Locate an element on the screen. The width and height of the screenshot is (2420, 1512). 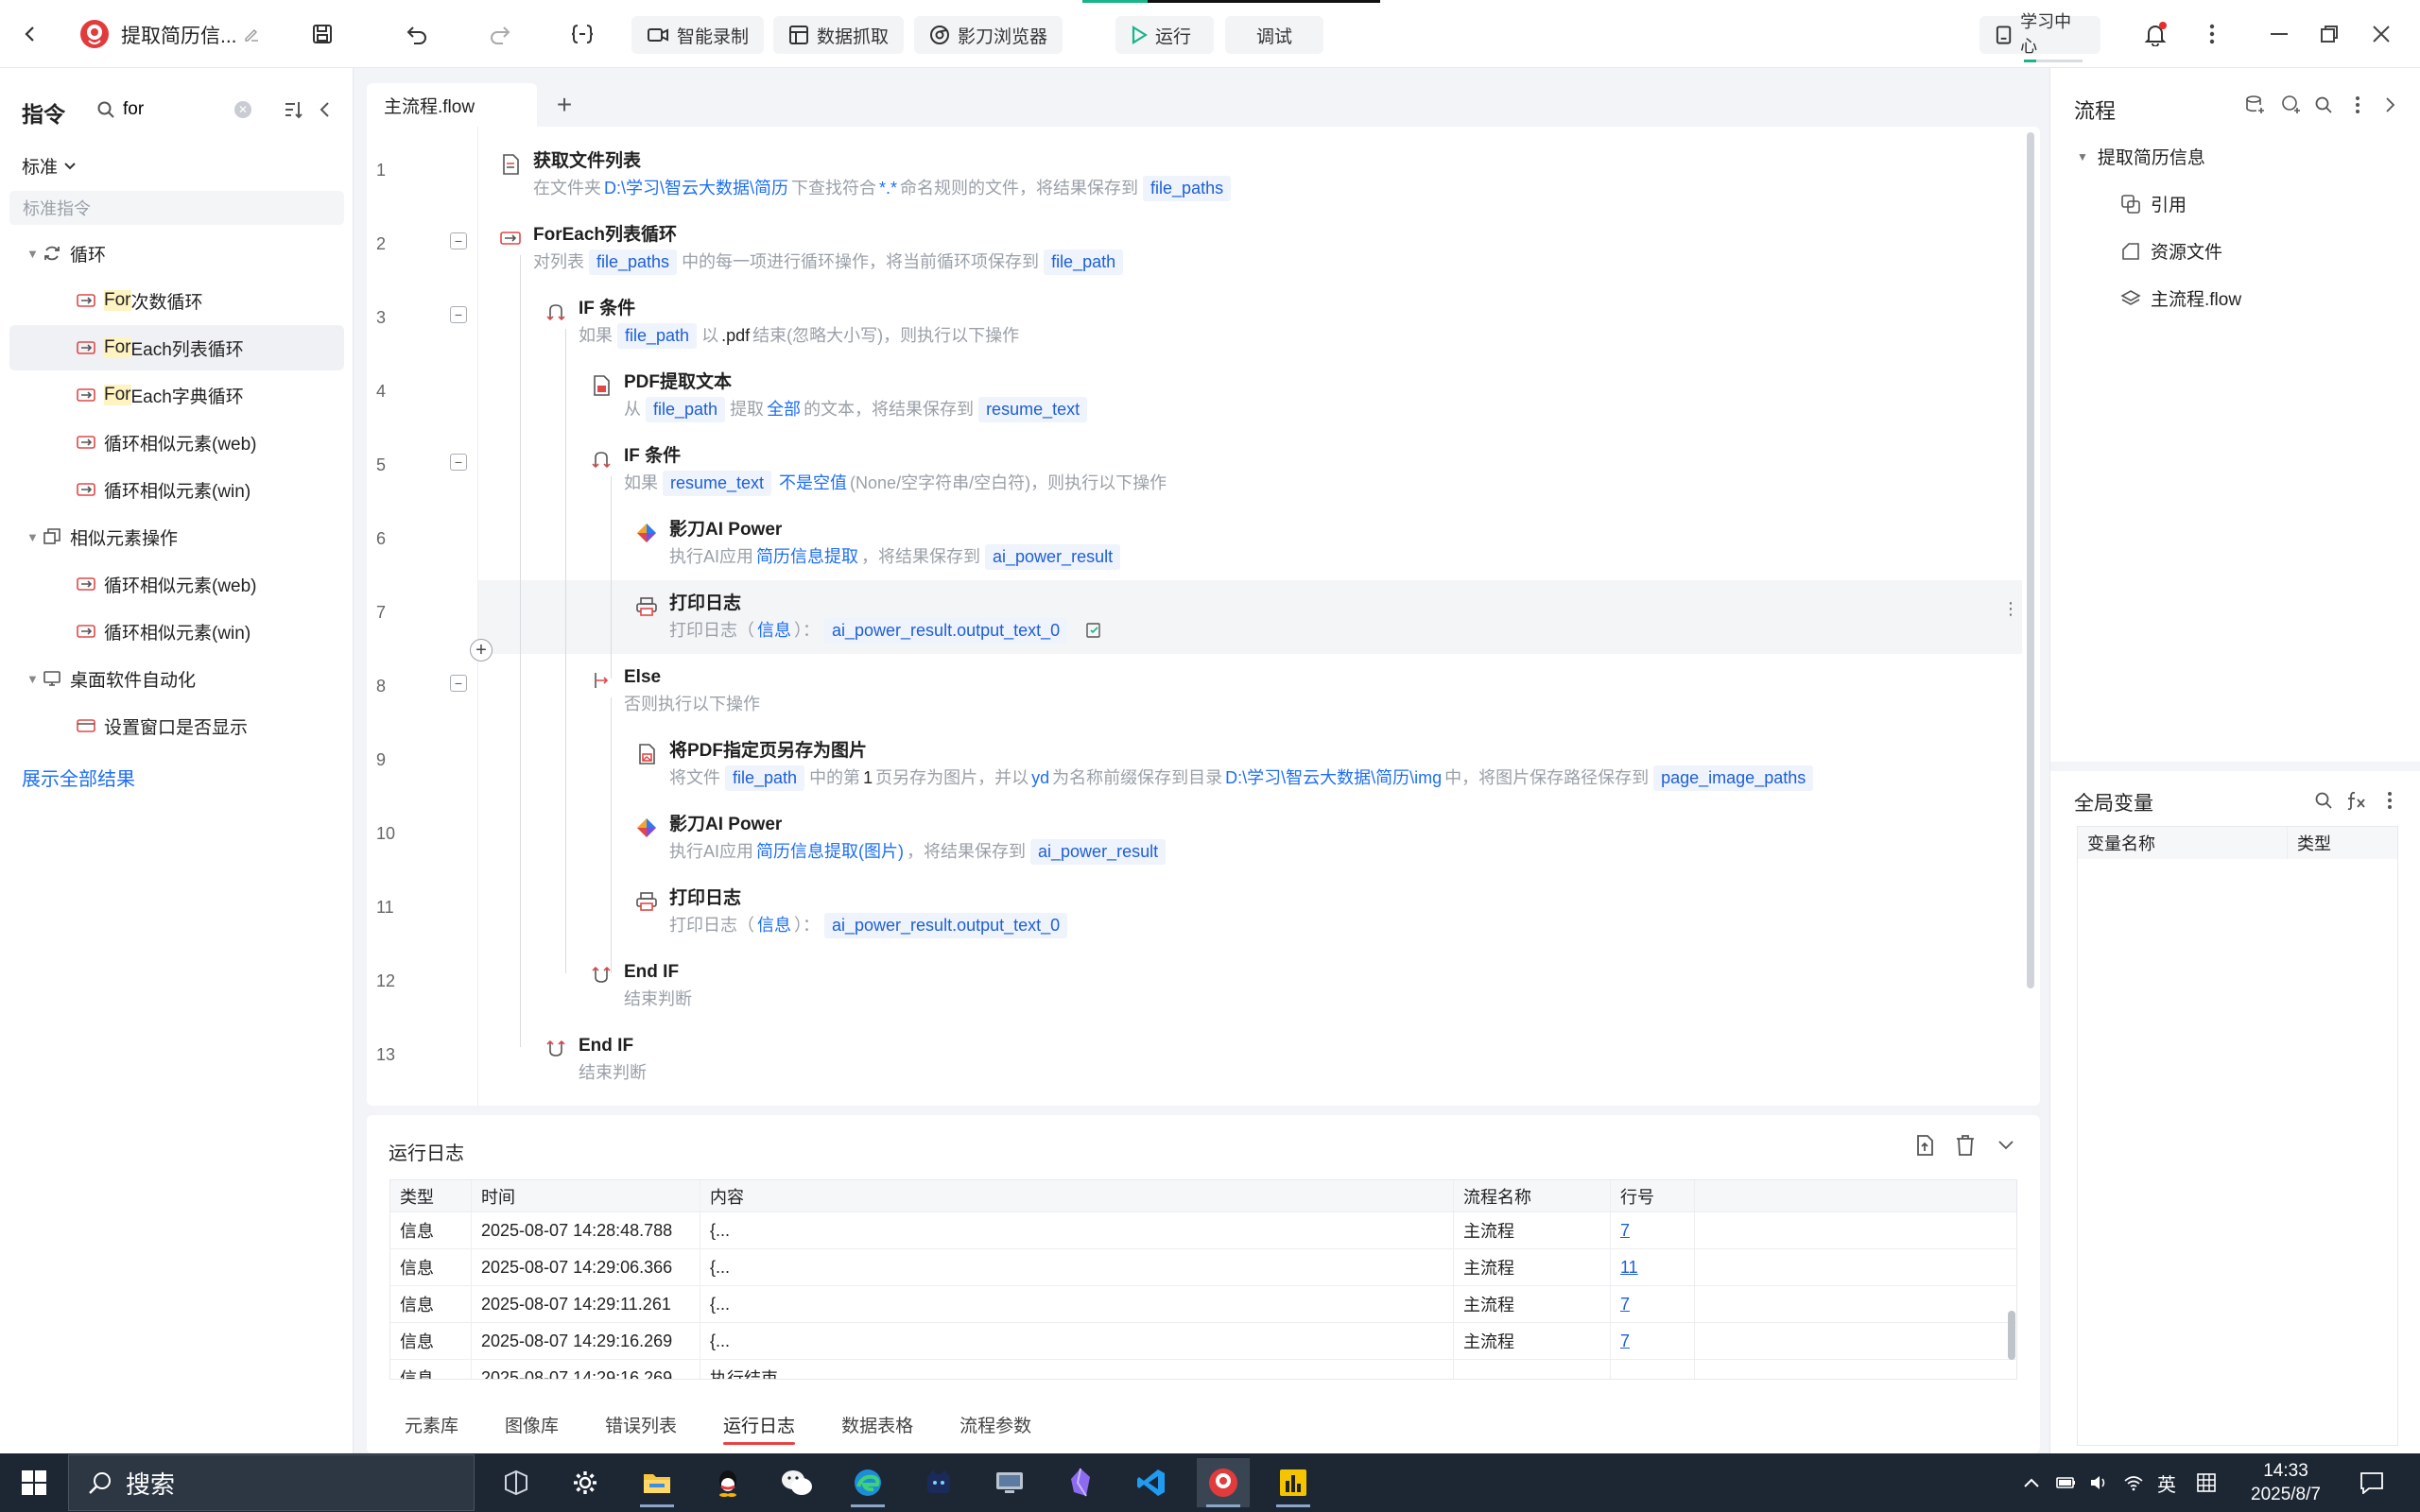
sort-icon is located at coordinates (293, 110).